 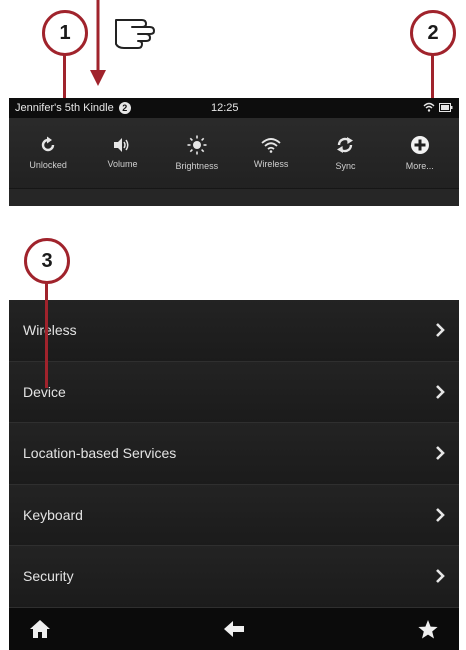 I want to click on bottom-nav-bar, so click(x=234, y=629).